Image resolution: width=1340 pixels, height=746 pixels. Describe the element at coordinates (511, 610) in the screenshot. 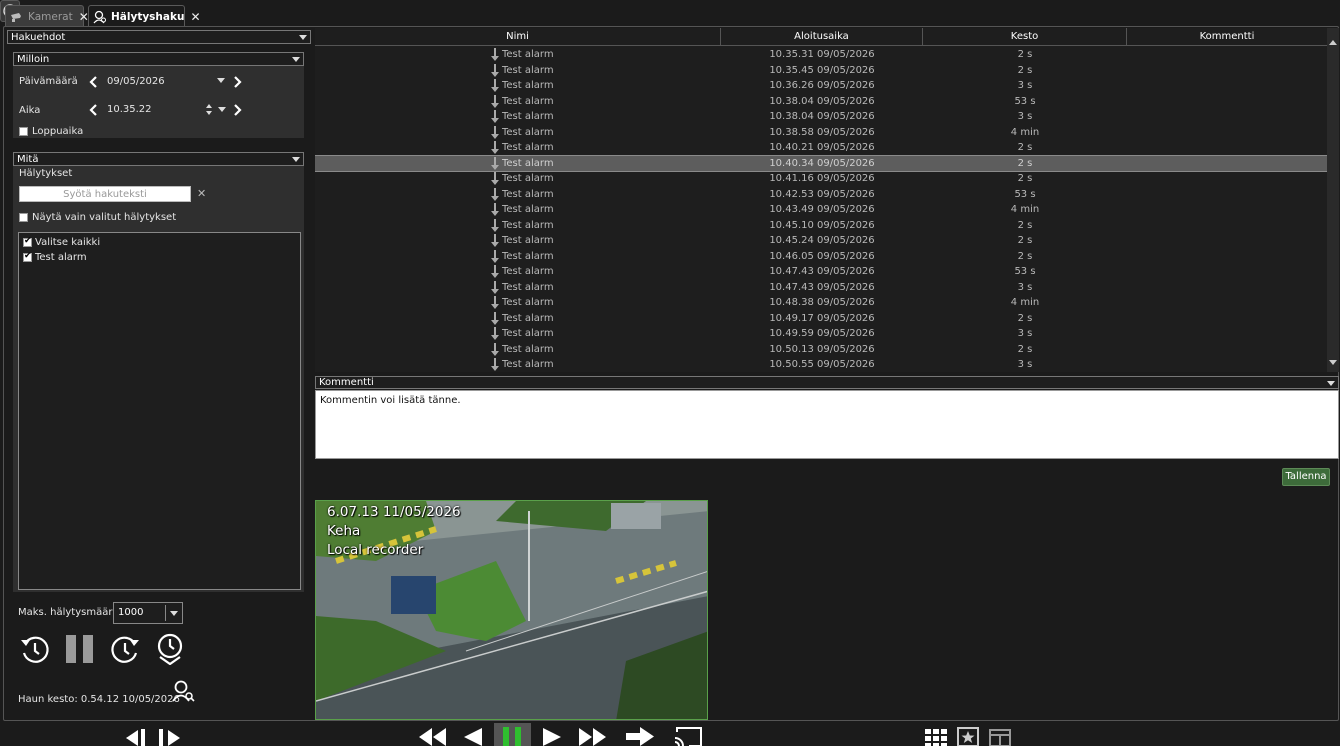

I see `video-player: 6.07.13 11/05/2026 Keha Local recorder` at that location.